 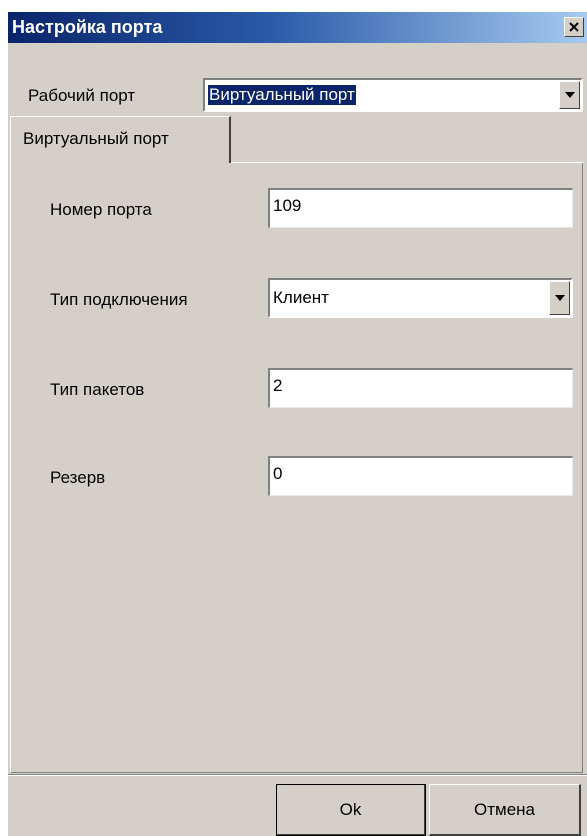 I want to click on tab-virtual-port: Виртуальный порт, so click(x=120, y=139).